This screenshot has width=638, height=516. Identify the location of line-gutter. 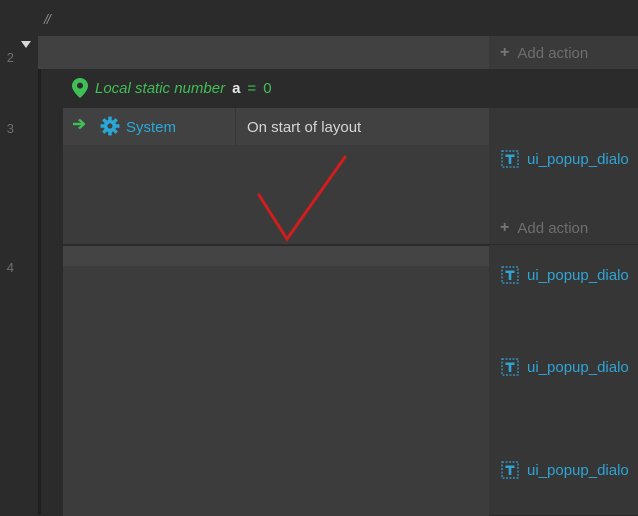
(19, 257).